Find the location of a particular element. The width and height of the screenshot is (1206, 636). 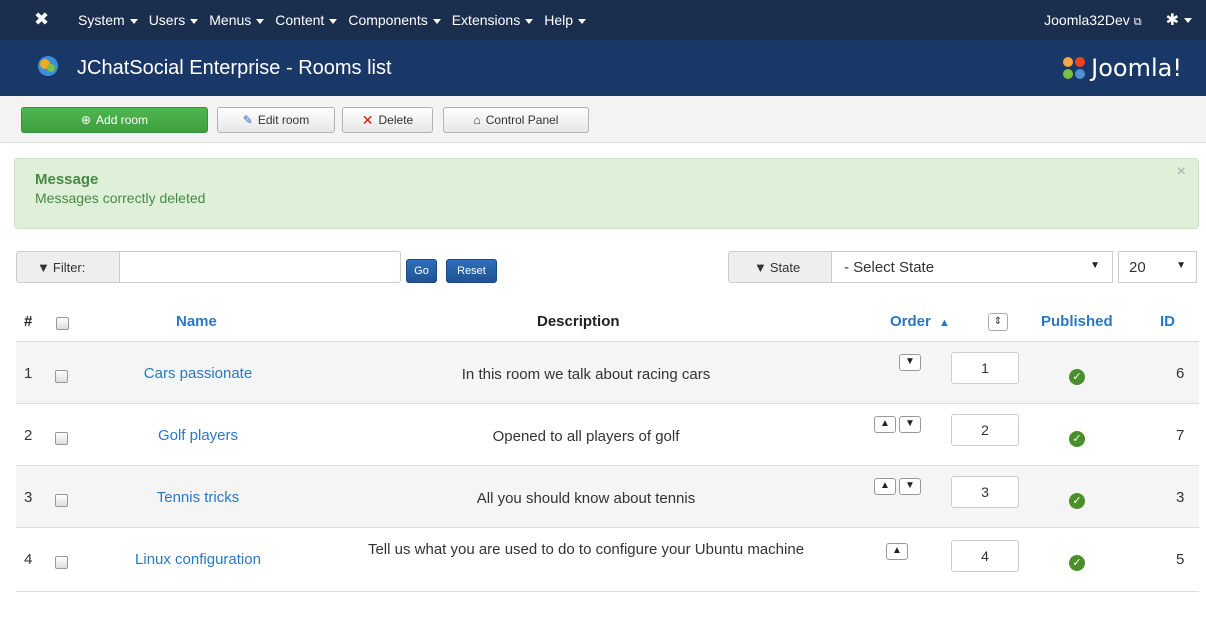

room-name-link: Linux configuration is located at coordinates (198, 559).